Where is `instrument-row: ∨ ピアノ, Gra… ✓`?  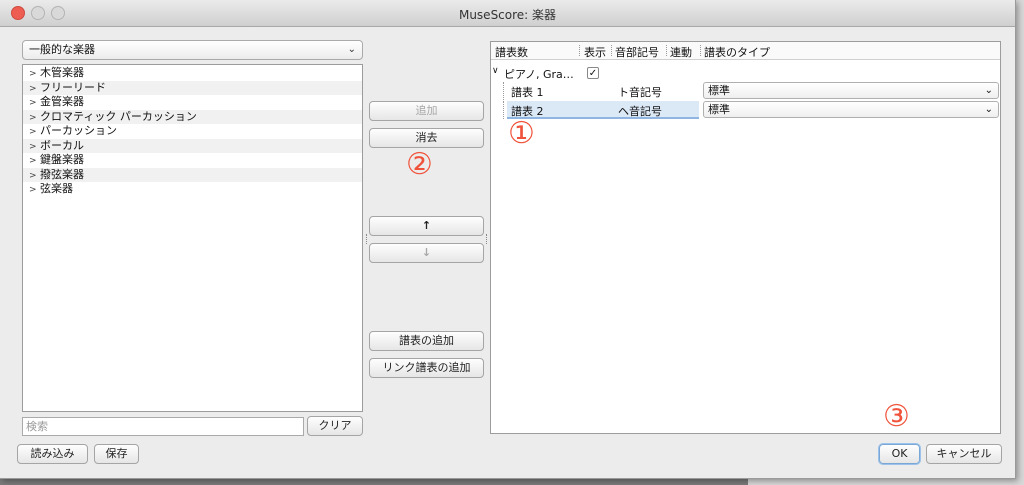 instrument-row: ∨ ピアノ, Gra… ✓ is located at coordinates (745, 73).